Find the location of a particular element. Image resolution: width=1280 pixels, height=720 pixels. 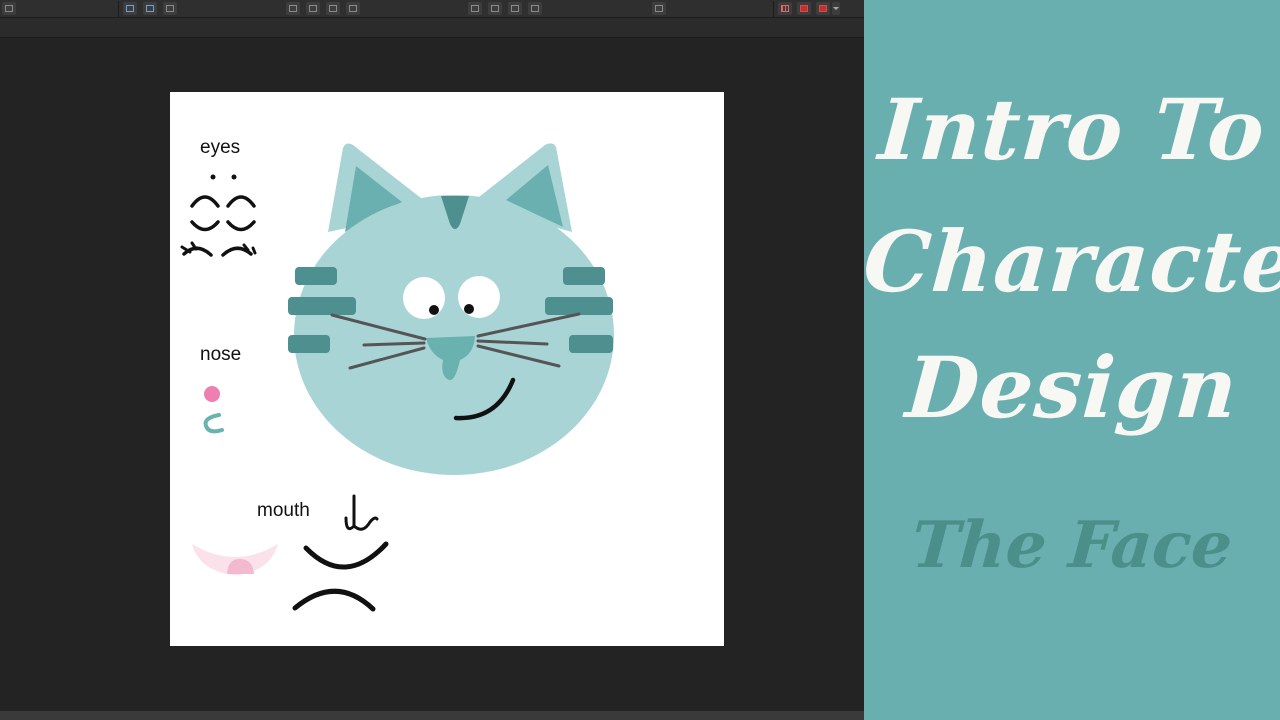

nose-examples is located at coordinates (213, 410).